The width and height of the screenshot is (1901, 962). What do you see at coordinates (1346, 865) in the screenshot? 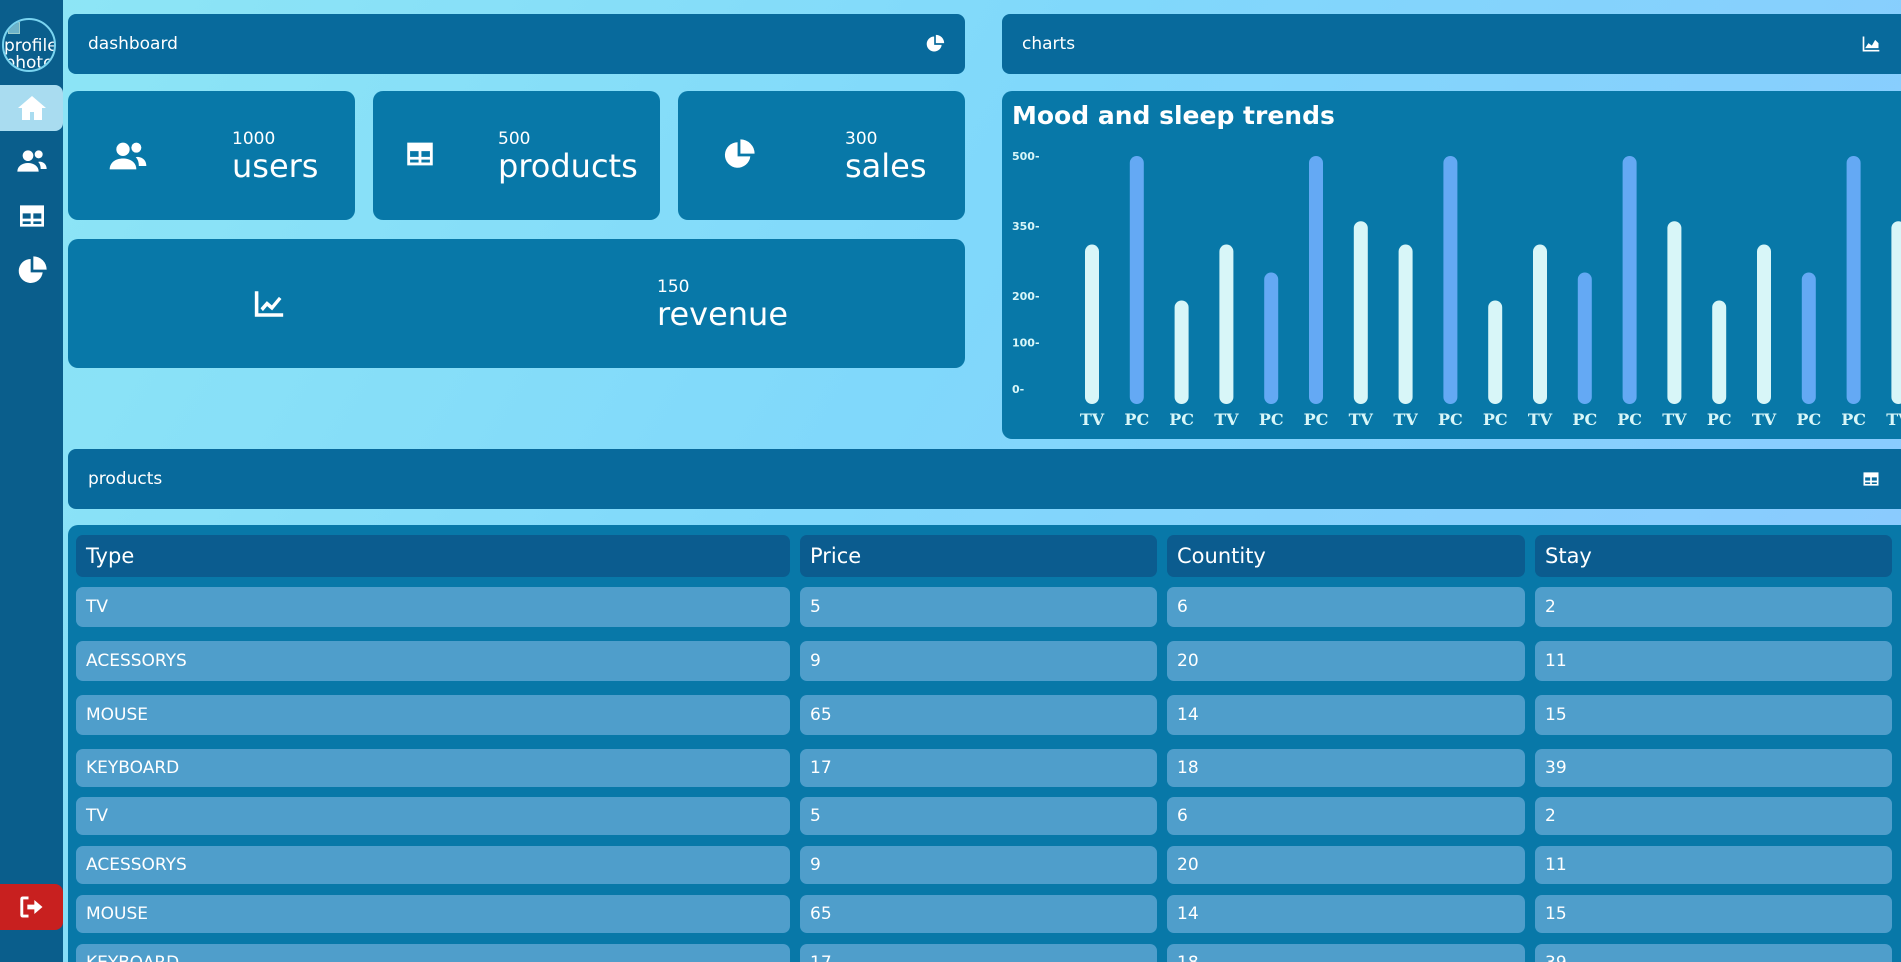
I see `table-cell: 20` at bounding box center [1346, 865].